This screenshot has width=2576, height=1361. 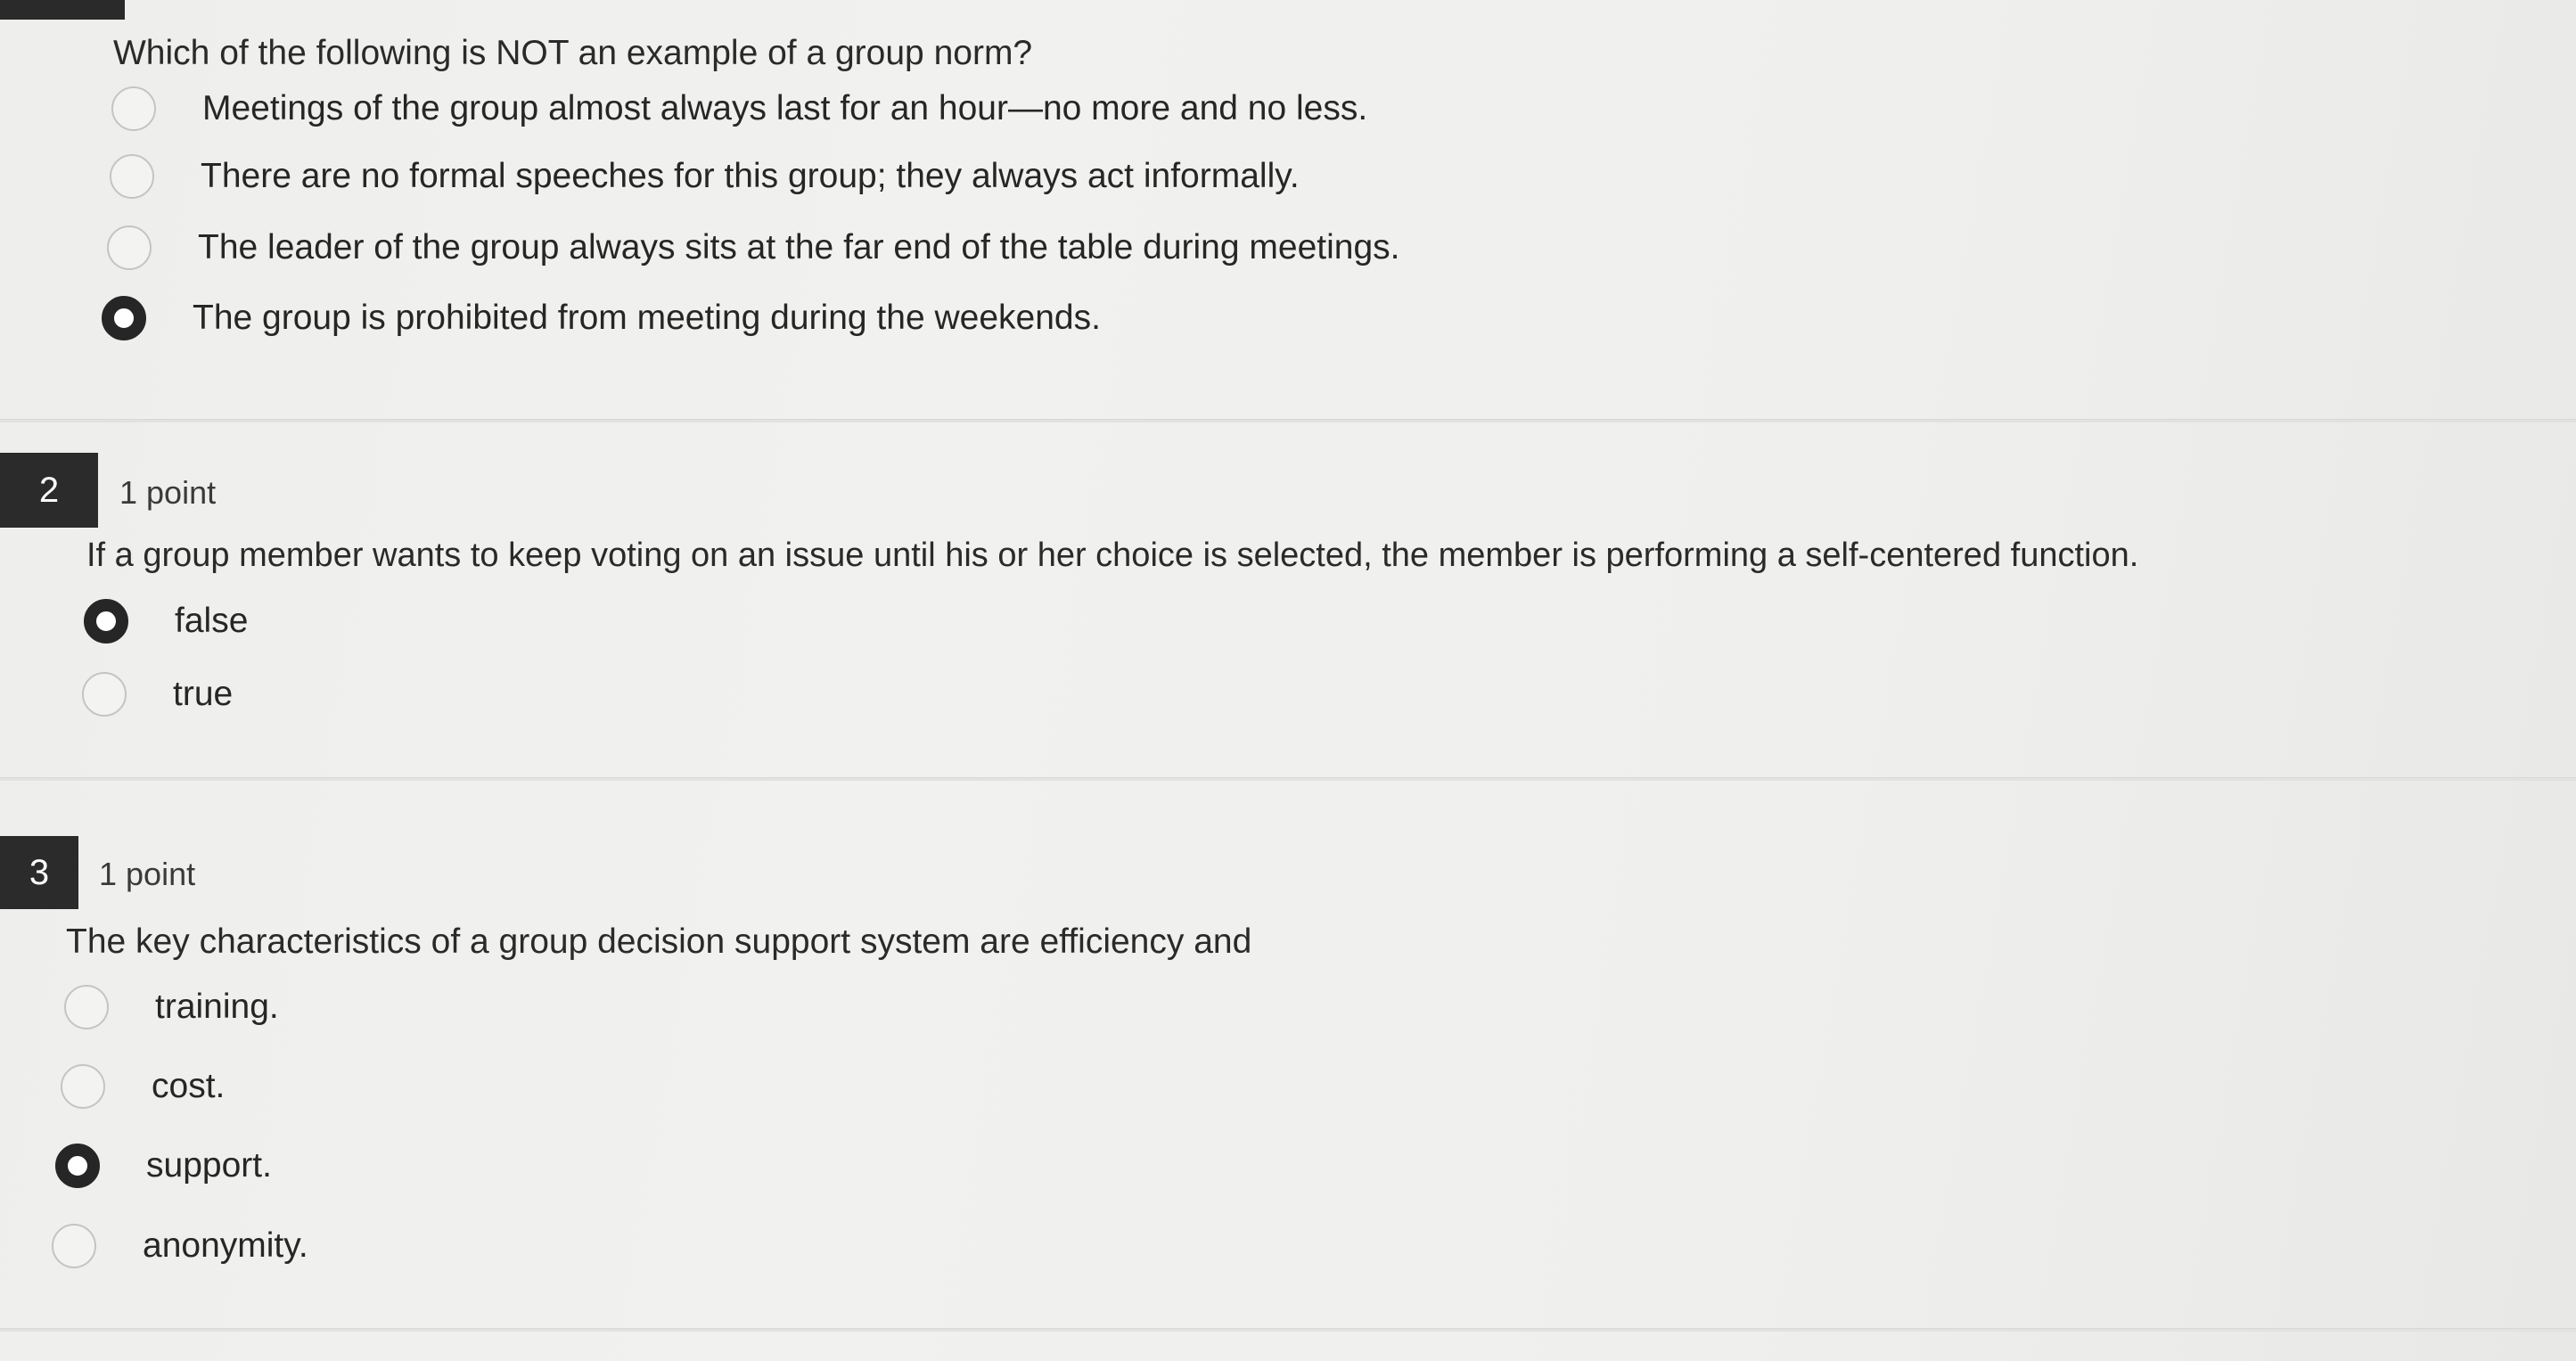 What do you see at coordinates (209, 1165) in the screenshot?
I see `option-label: support.` at bounding box center [209, 1165].